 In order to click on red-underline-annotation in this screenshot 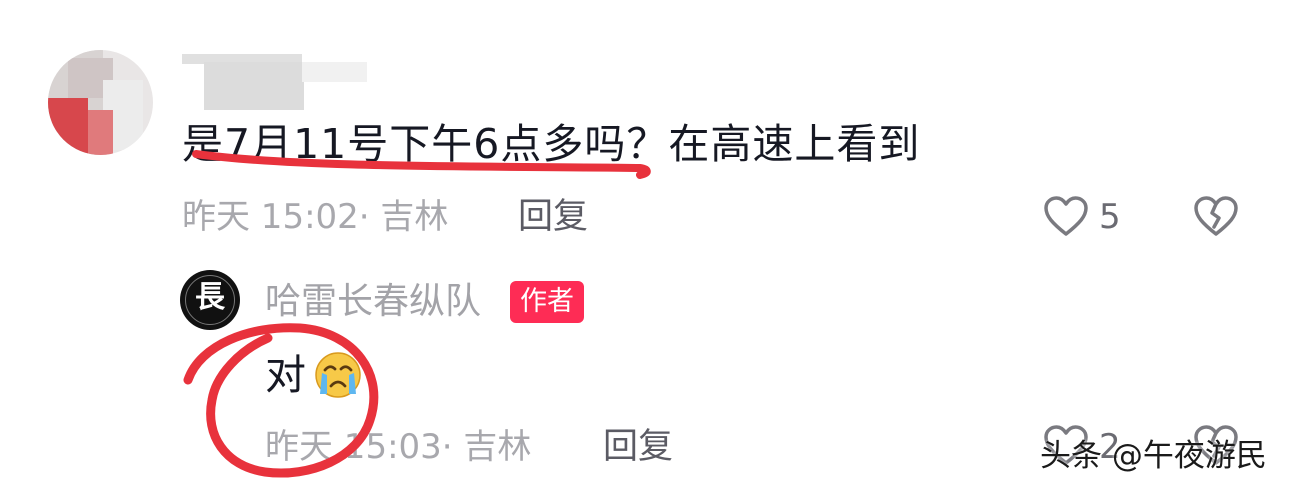, I will do `click(421, 164)`.